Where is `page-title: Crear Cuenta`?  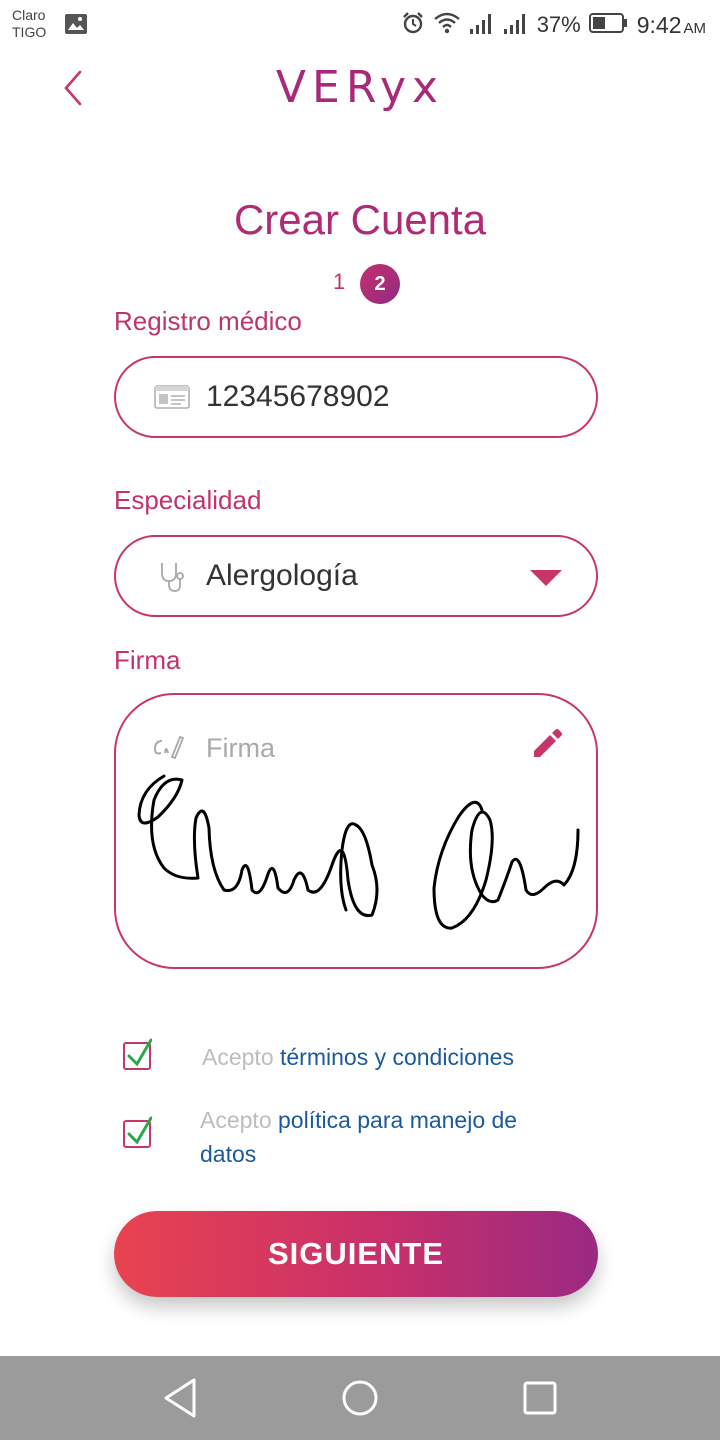
page-title: Crear Cuenta is located at coordinates (360, 219).